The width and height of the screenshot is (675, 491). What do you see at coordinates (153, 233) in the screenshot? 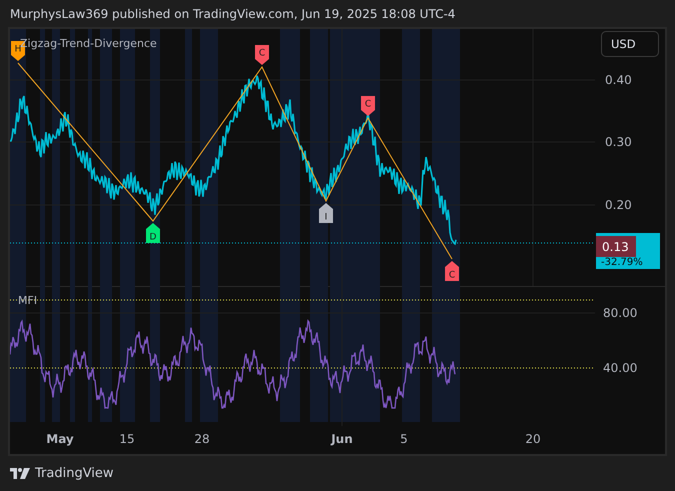
I see `pivot-marker: D` at bounding box center [153, 233].